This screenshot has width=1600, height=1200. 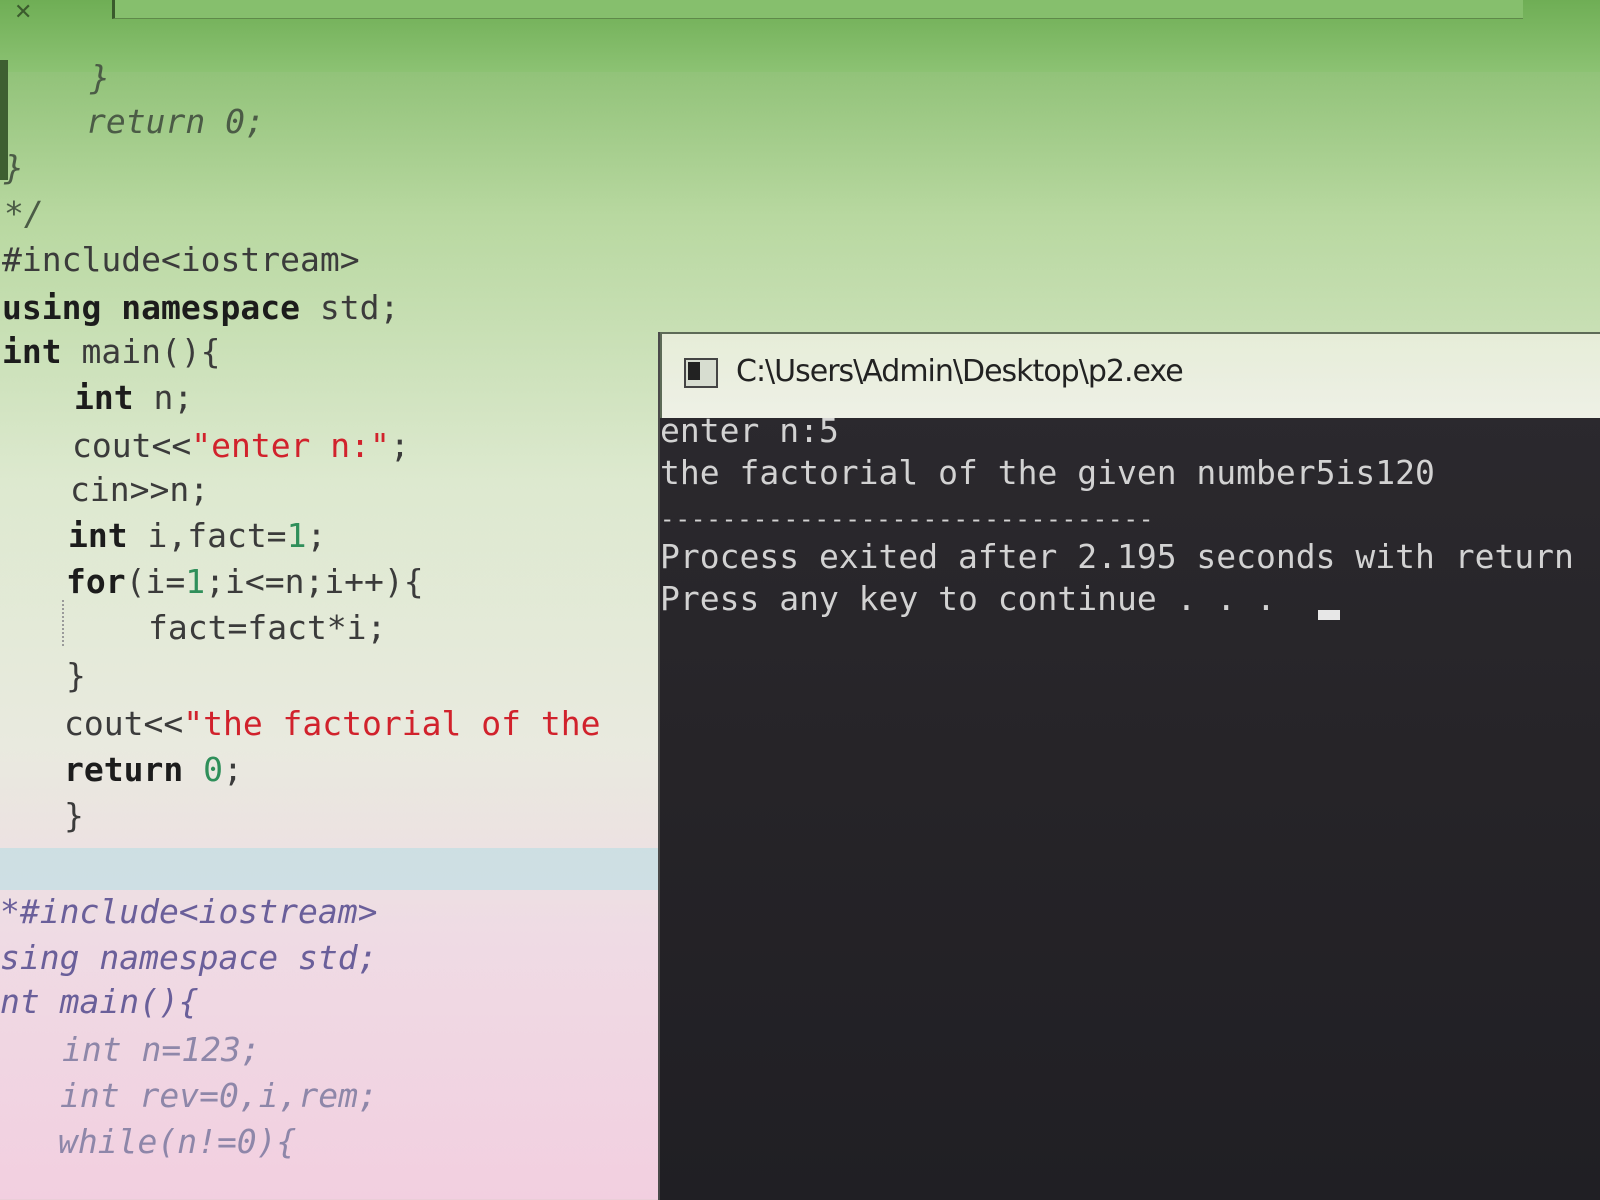 What do you see at coordinates (177, 1141) in the screenshot?
I see `code-line: while(n!=0){` at bounding box center [177, 1141].